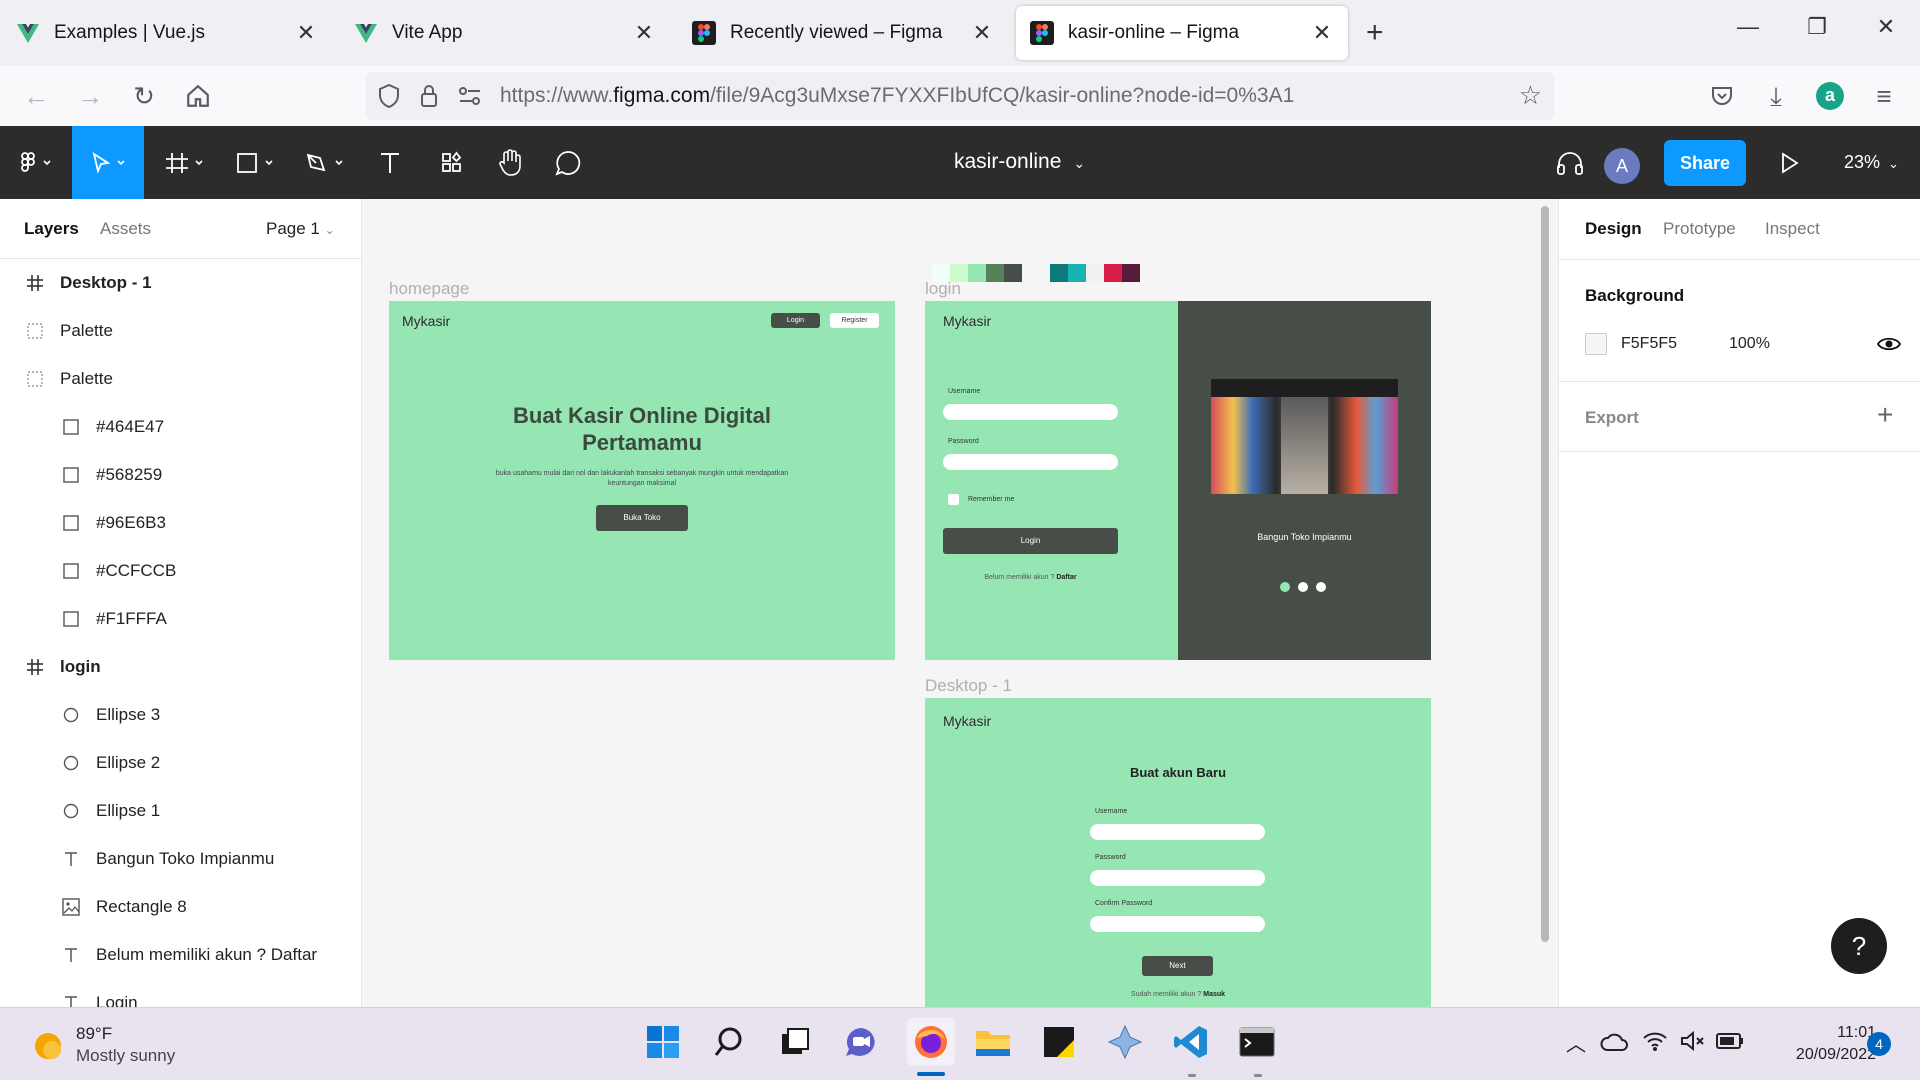 This screenshot has height=1080, width=1920. Describe the element at coordinates (1059, 1042) in the screenshot. I see `sticky-notes-icon` at that location.